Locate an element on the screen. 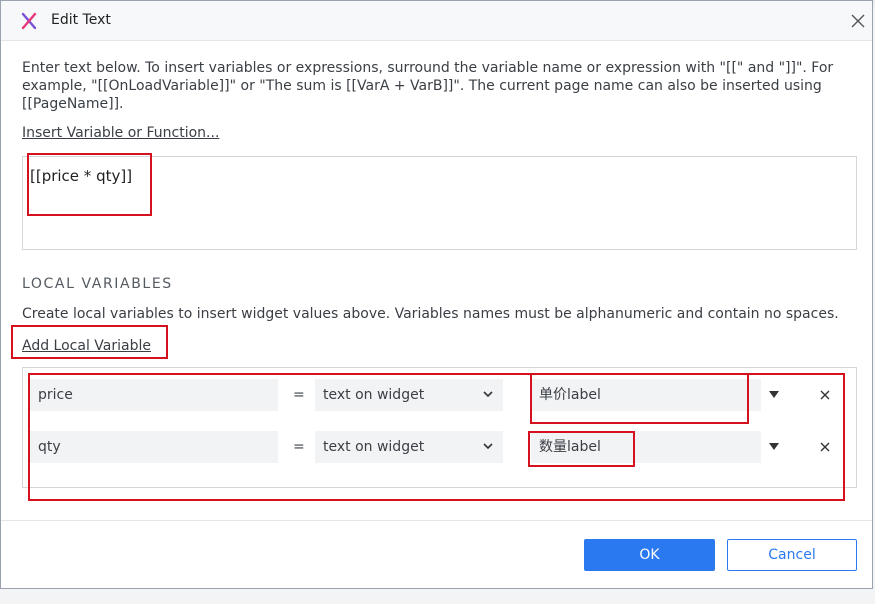  ok-button: OK is located at coordinates (649, 555).